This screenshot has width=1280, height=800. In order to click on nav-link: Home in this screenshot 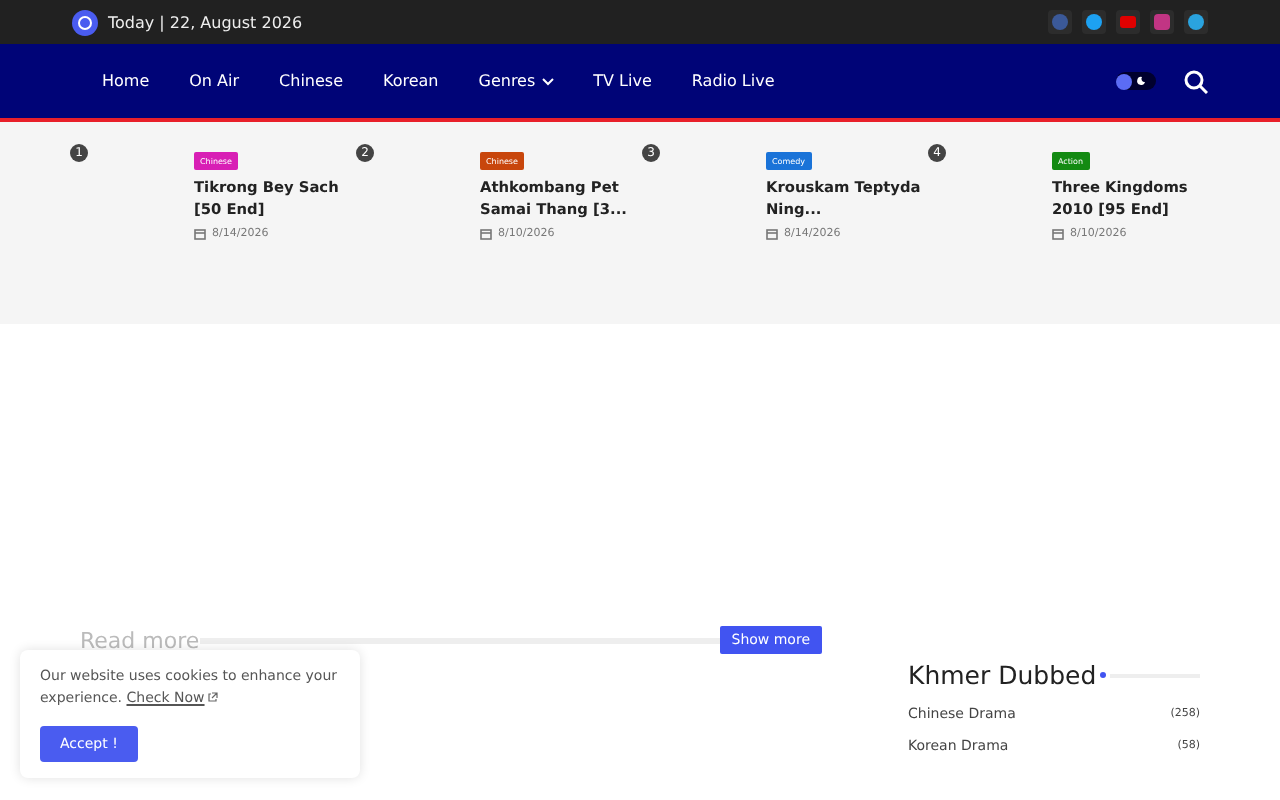, I will do `click(126, 81)`.